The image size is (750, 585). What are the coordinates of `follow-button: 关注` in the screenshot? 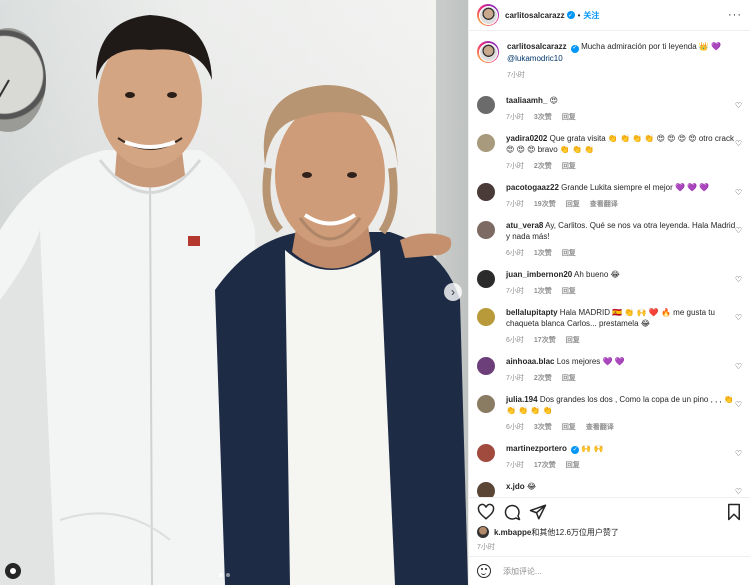 It's located at (591, 15).